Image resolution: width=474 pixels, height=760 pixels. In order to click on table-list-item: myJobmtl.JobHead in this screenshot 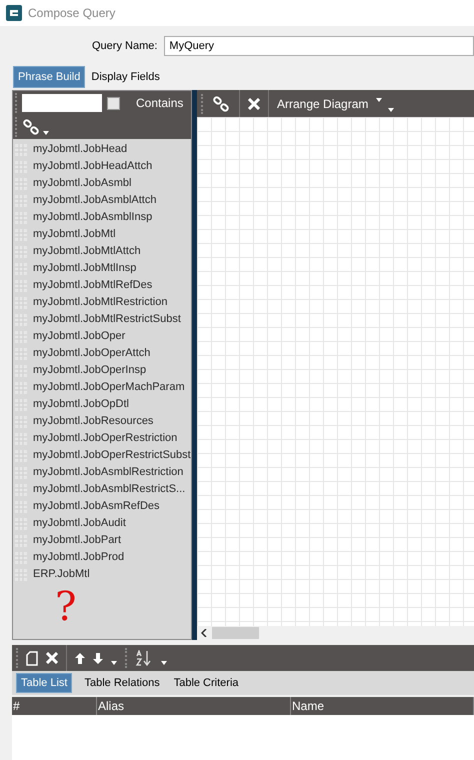, I will do `click(102, 149)`.